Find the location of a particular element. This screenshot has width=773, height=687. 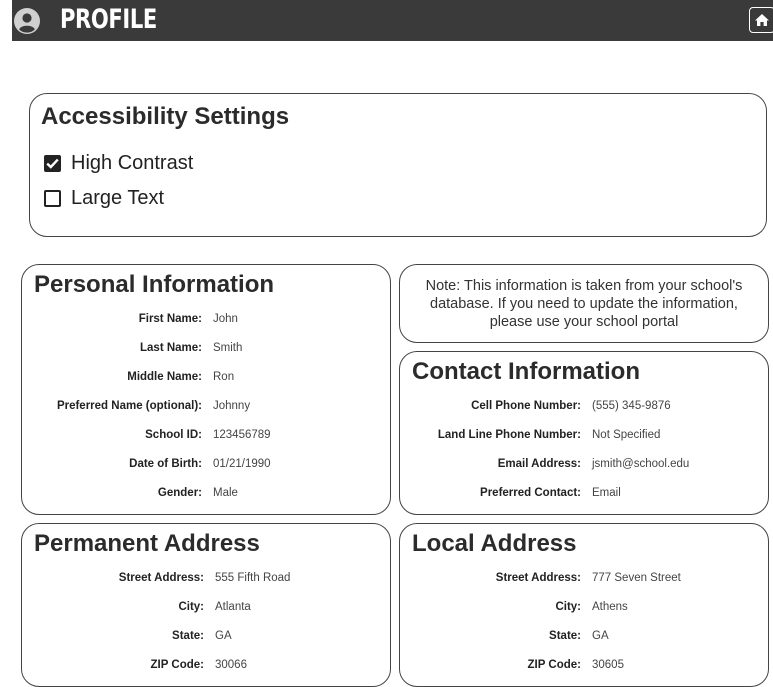

large-text-label: Large Text is located at coordinates (118, 198).